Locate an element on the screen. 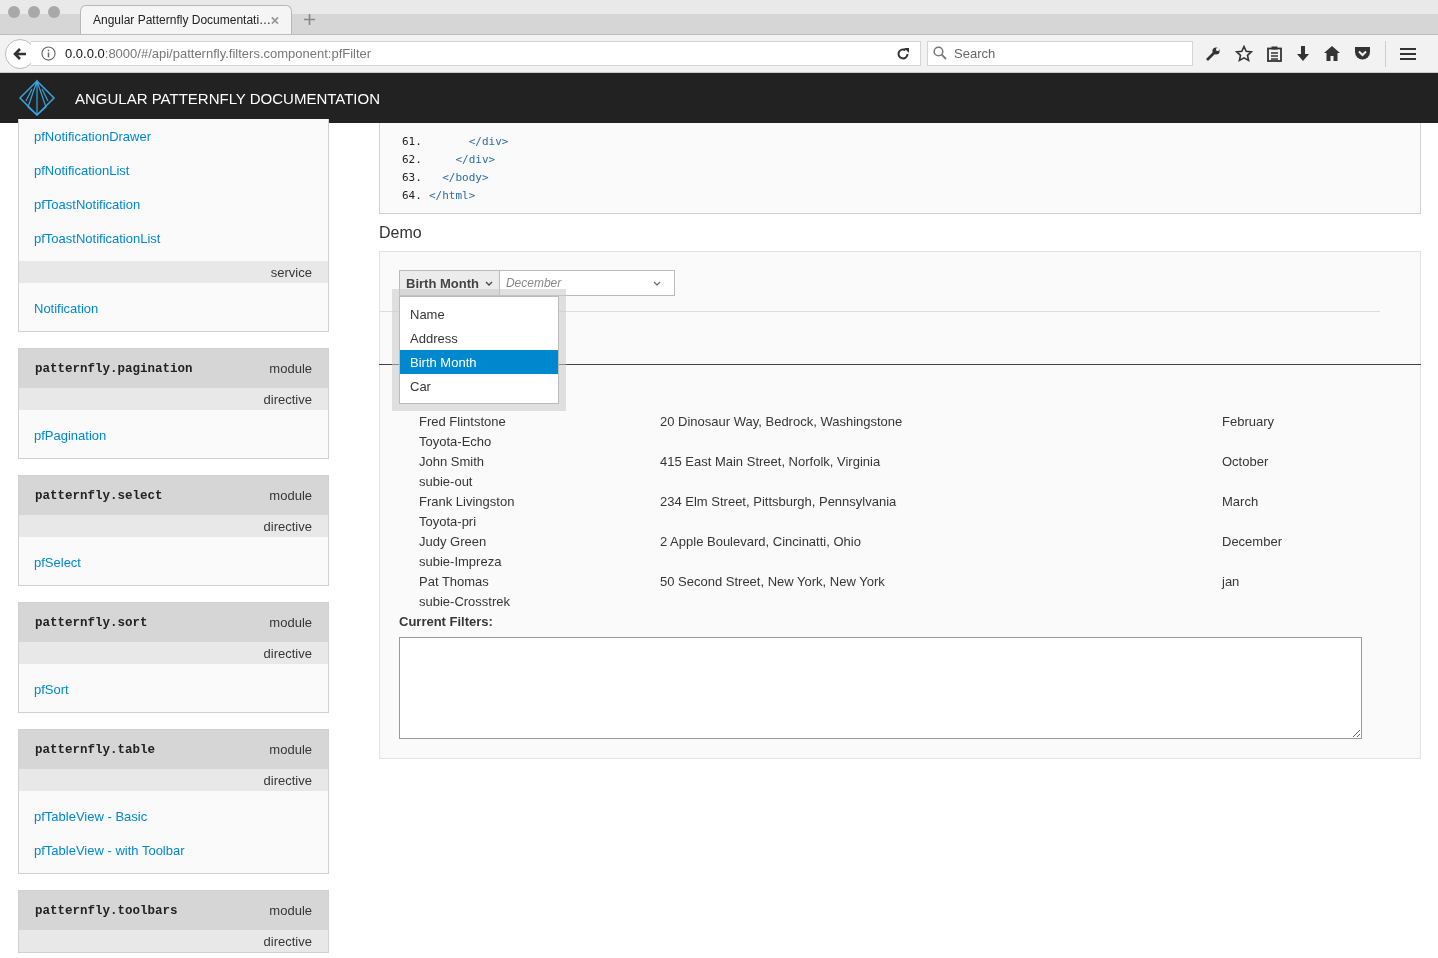  sidebar-link: pfToastNotification is located at coordinates (87, 204).